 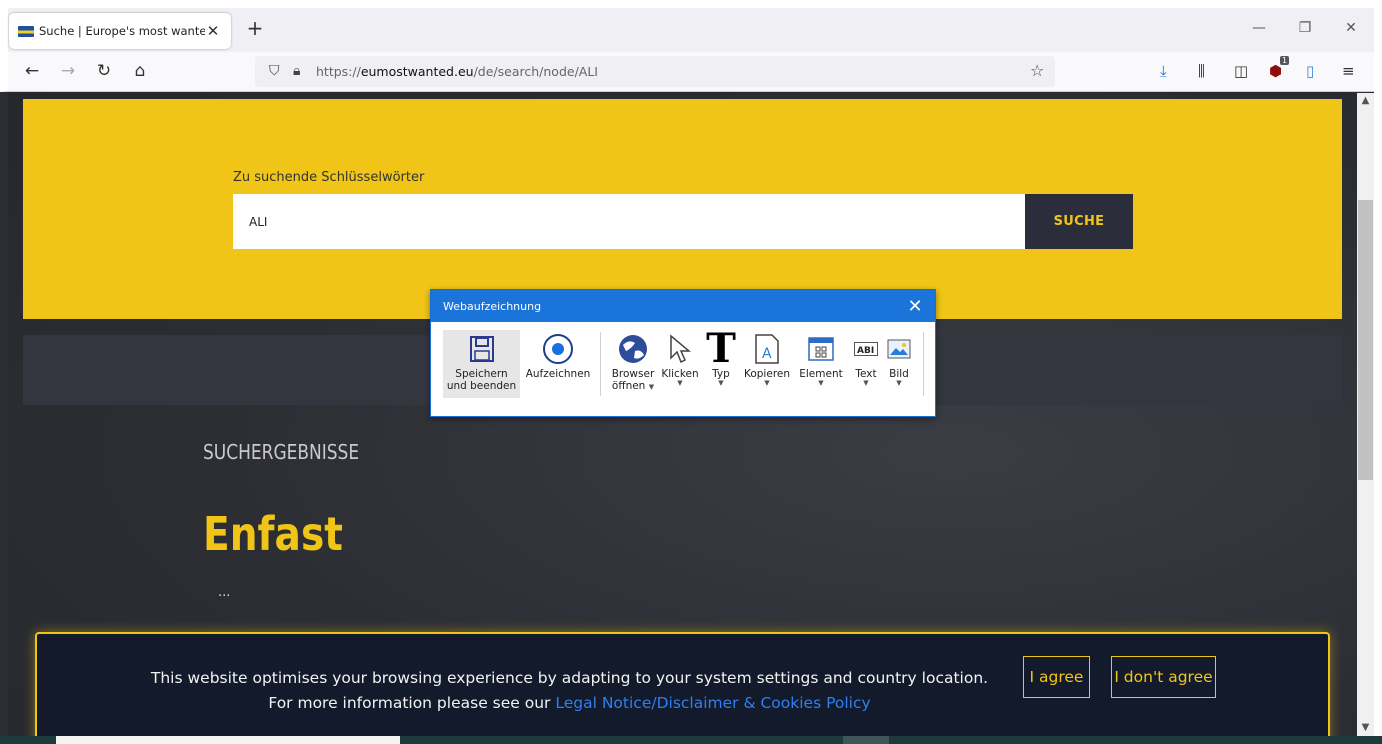 I want to click on scrollbar-thumb, so click(x=1365, y=340).